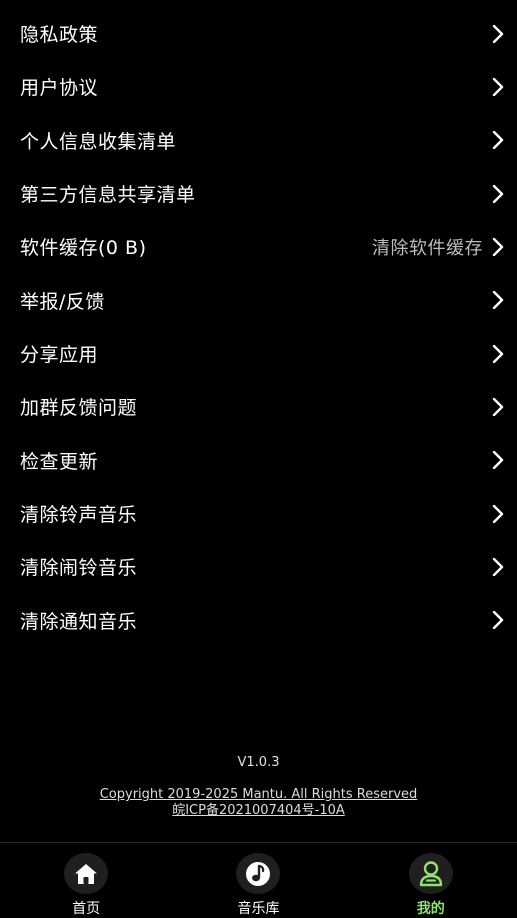 The image size is (517, 918). I want to click on menu-item-clear-notification-music: 清除通知音乐, so click(258, 620).